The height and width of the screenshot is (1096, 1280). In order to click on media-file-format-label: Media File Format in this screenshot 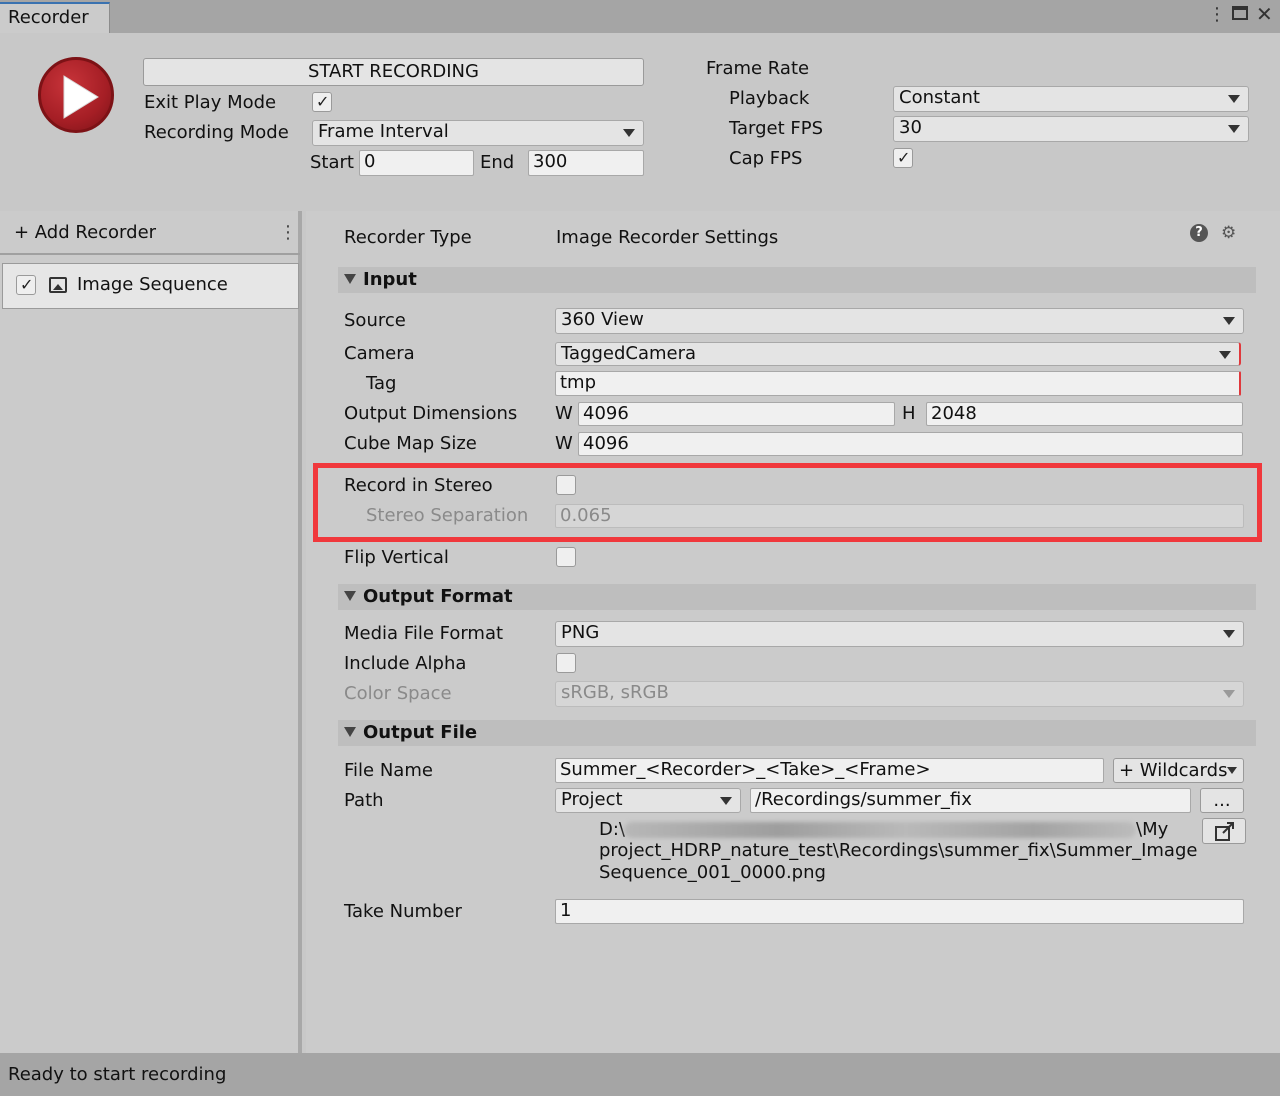, I will do `click(424, 633)`.